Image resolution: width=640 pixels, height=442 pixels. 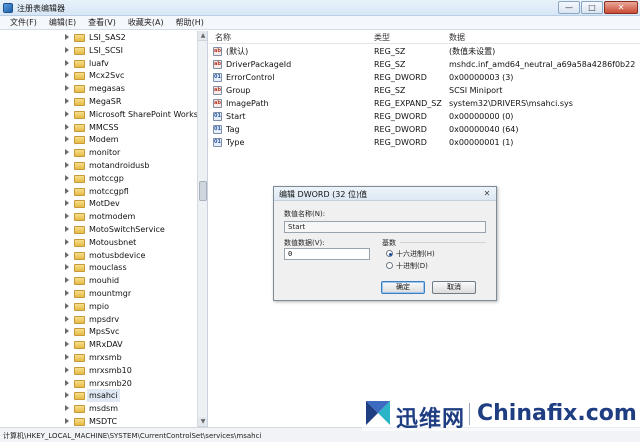 What do you see at coordinates (127, 229) in the screenshot?
I see `tree-item-label: MotoSwitchService` at bounding box center [127, 229].